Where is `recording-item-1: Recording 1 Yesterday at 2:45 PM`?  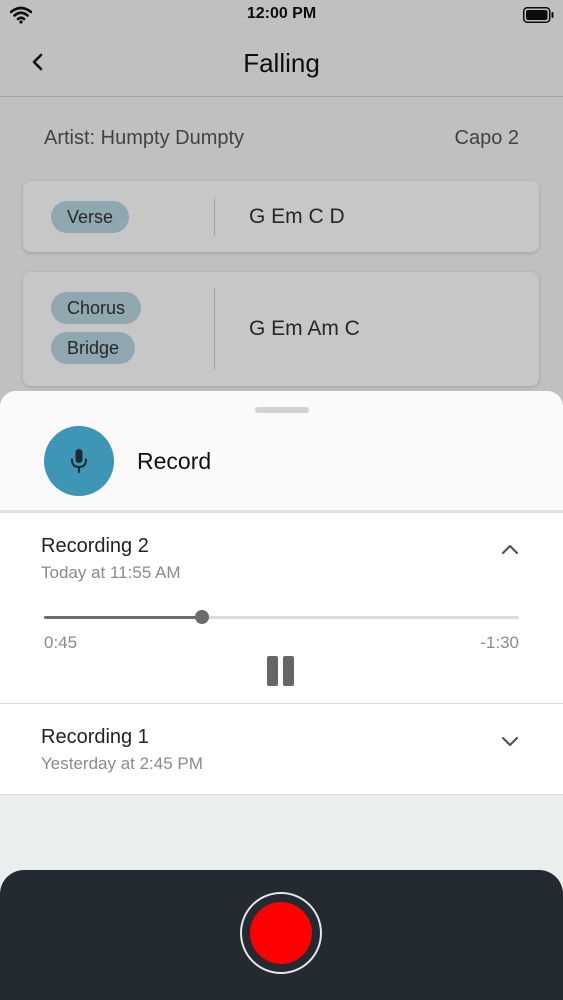
recording-item-1: Recording 1 Yesterday at 2:45 PM is located at coordinates (281, 749).